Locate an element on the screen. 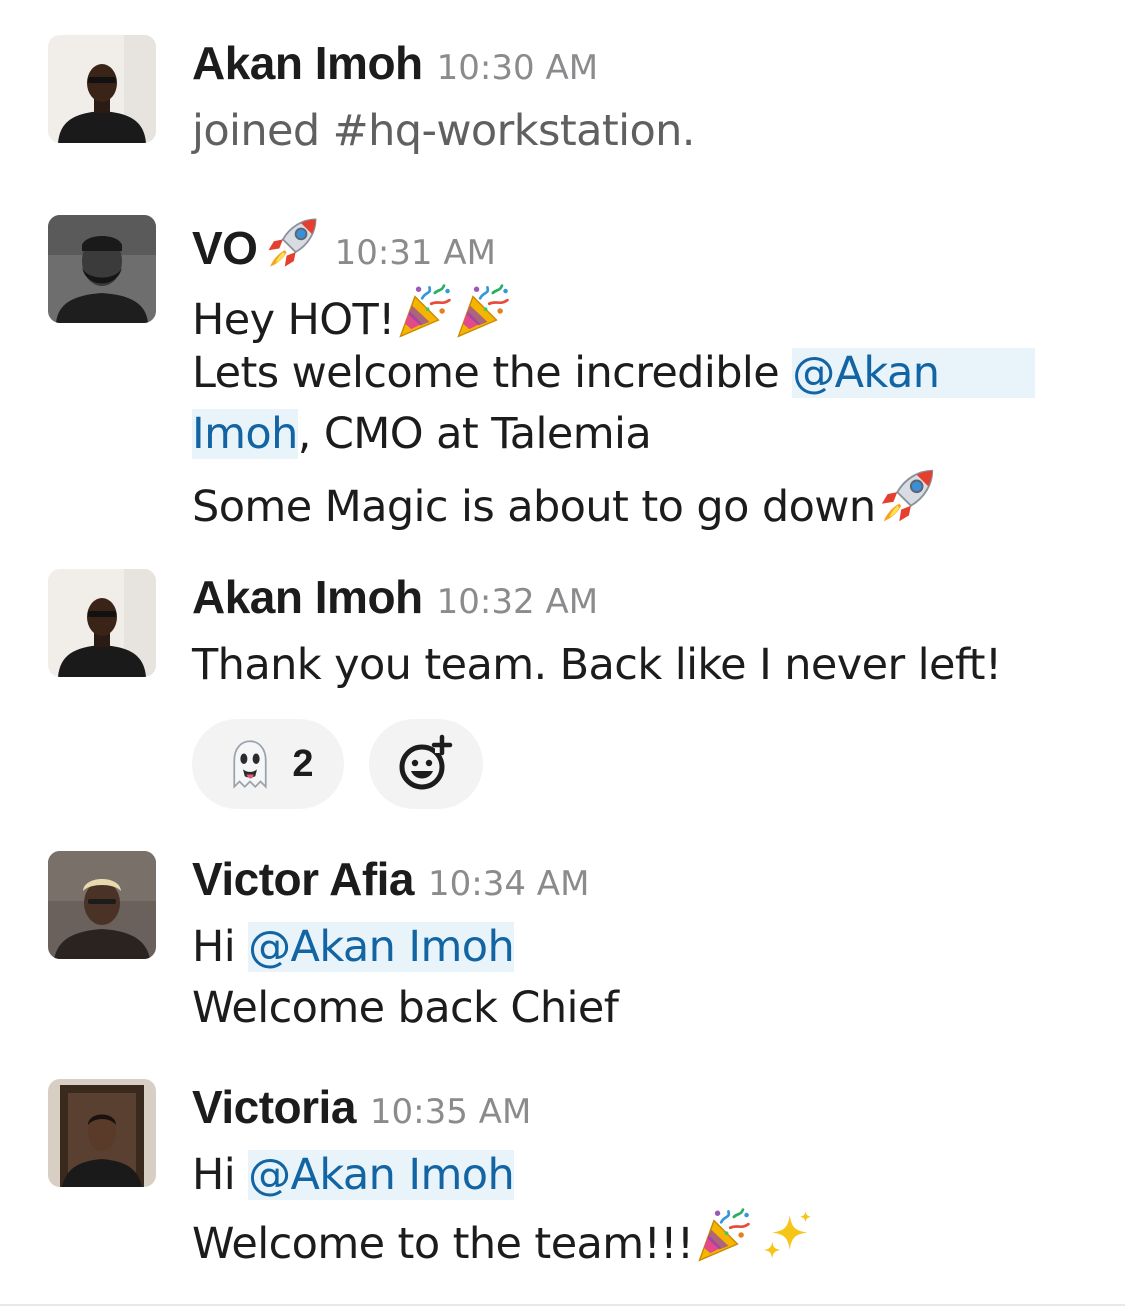 The image size is (1125, 1308). message-text: Hey HOT! is located at coordinates (351, 316).